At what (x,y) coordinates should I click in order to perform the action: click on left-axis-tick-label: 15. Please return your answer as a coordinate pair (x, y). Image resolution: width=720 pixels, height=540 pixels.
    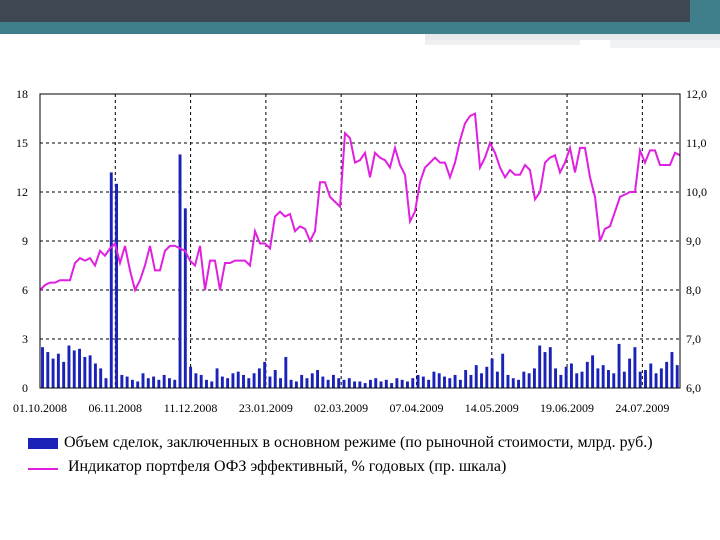
    Looking at the image, I should click on (22, 143).